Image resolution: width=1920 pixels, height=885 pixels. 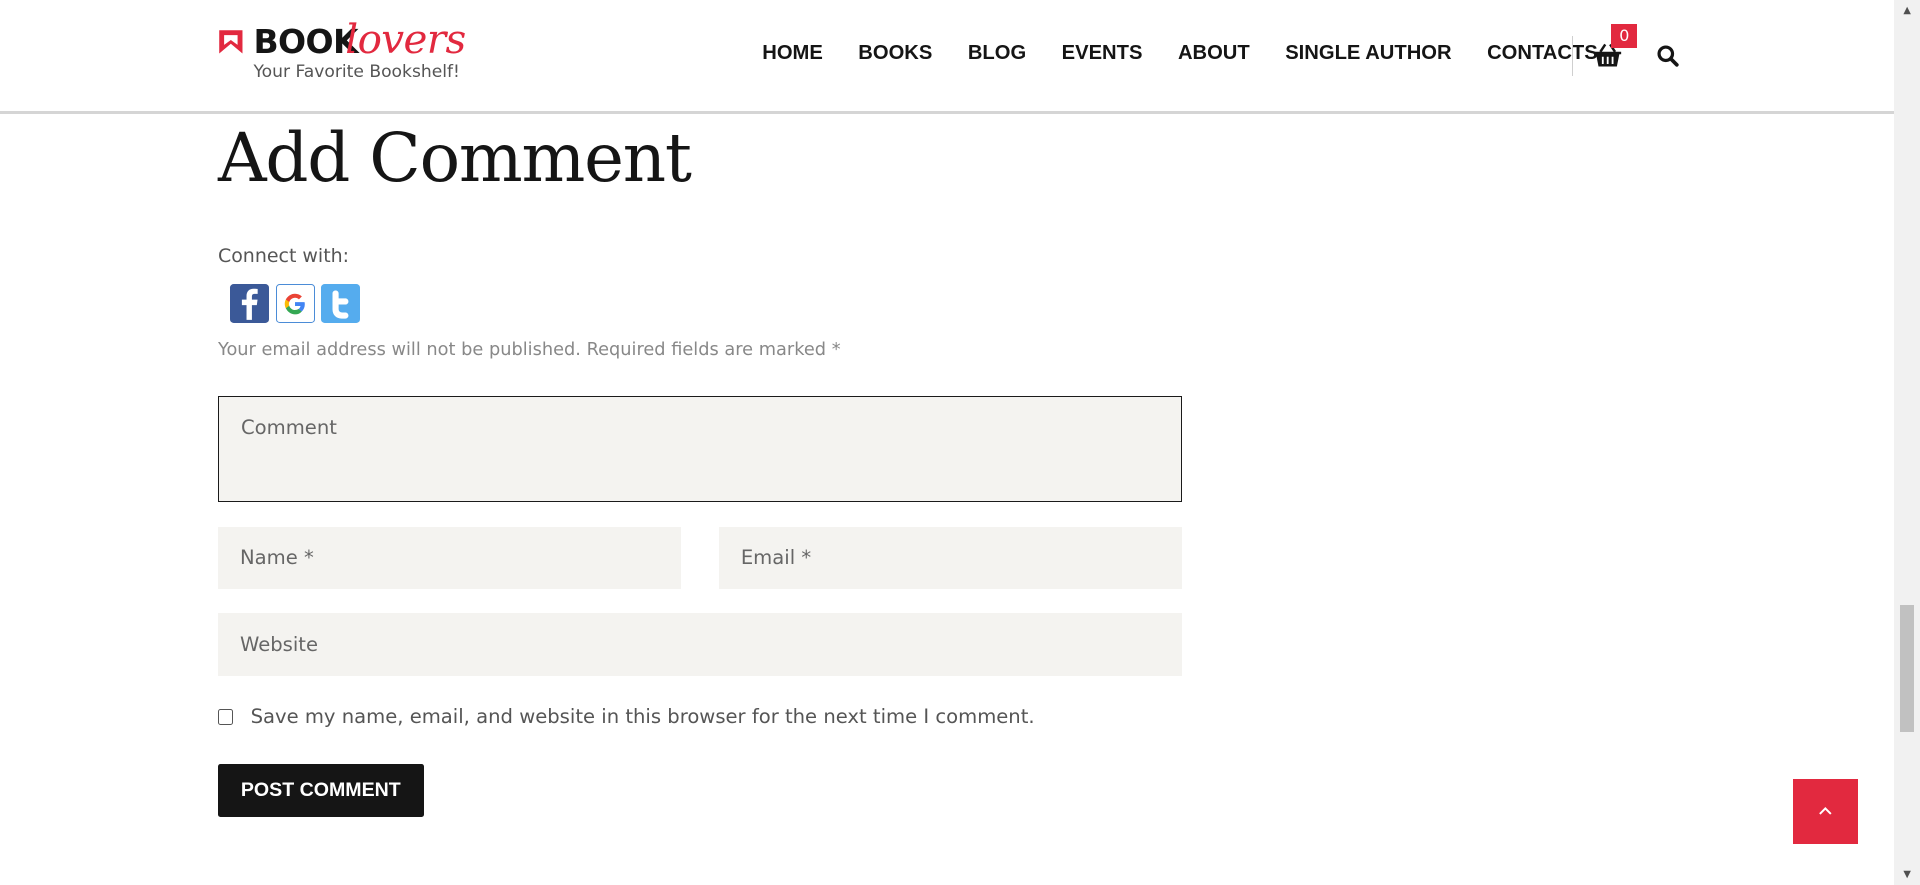 I want to click on nav-about: ABOUT, so click(x=1214, y=53).